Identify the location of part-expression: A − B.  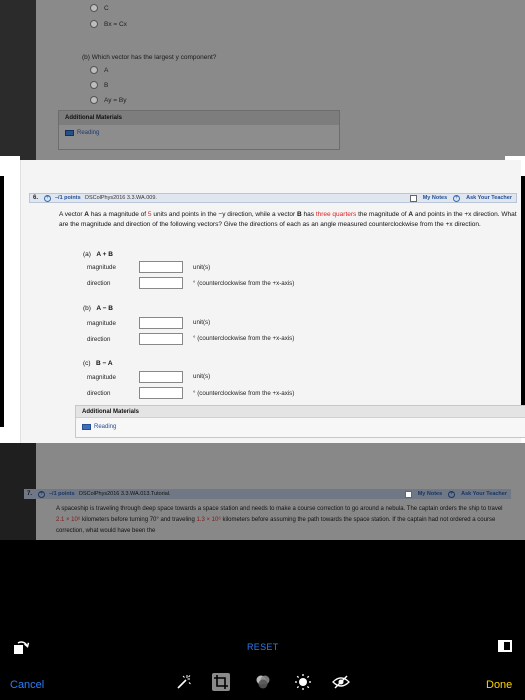
(104, 308).